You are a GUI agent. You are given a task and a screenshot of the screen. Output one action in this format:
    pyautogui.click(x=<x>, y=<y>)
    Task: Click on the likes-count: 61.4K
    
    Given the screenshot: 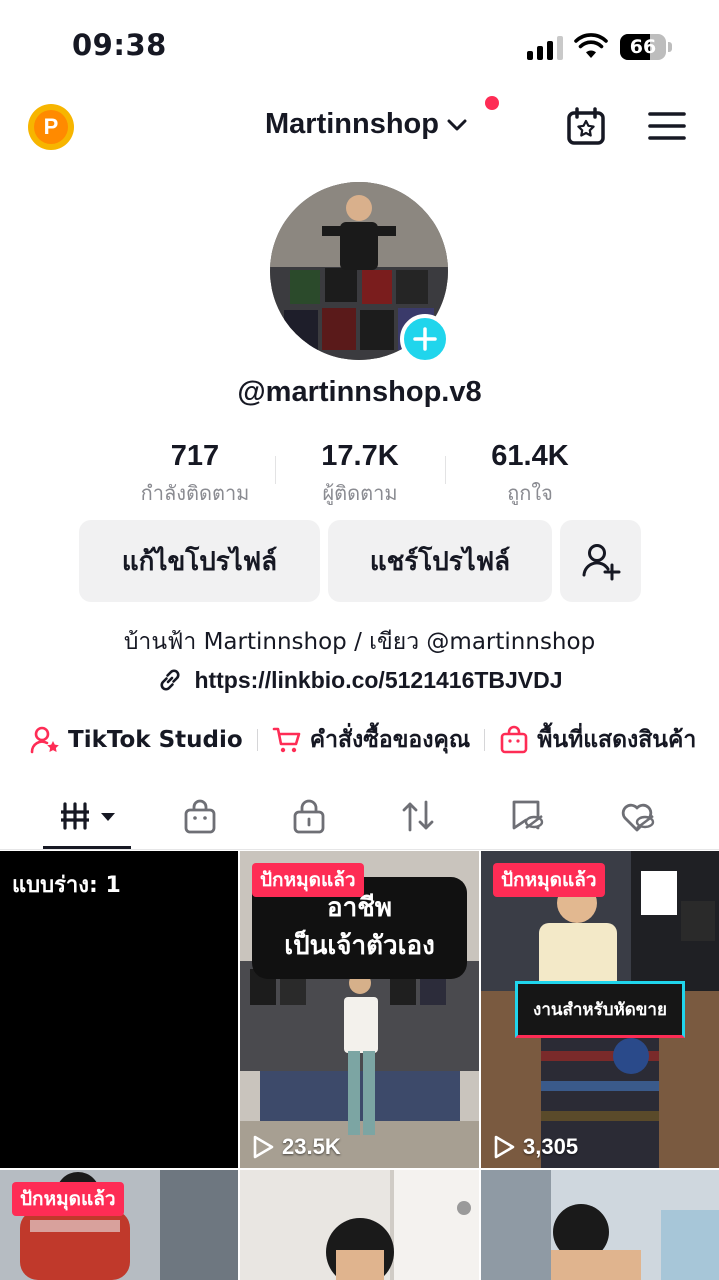 What is the action you would take?
    pyautogui.click(x=530, y=456)
    